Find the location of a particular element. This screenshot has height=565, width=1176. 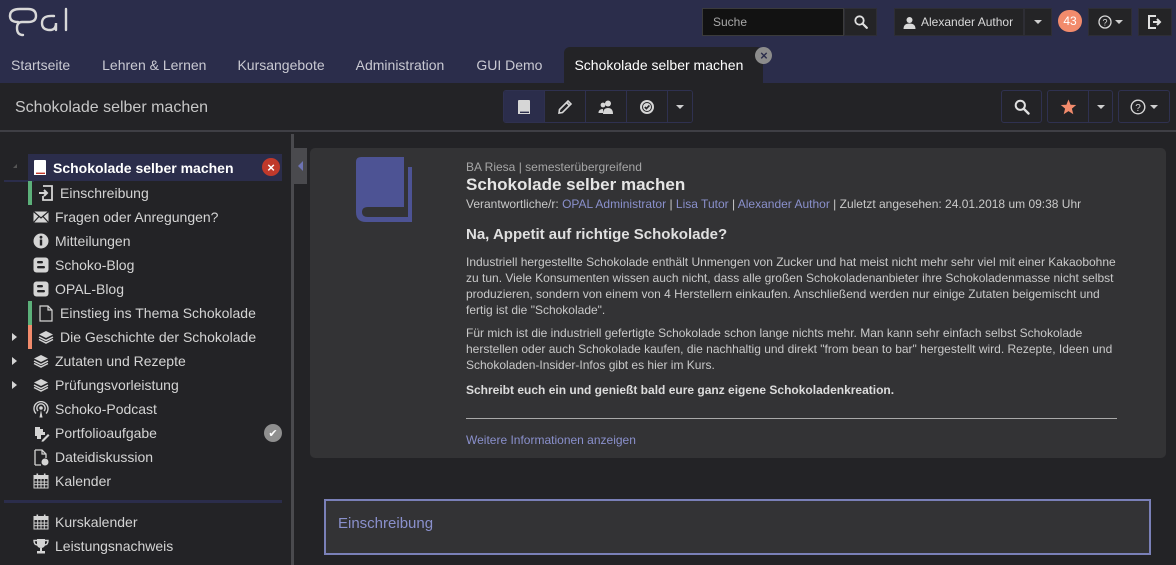

course-help-button: ? is located at coordinates (1144, 106).